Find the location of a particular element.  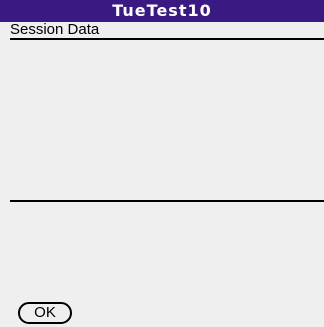

window-title: TueTest10 is located at coordinates (162, 10).